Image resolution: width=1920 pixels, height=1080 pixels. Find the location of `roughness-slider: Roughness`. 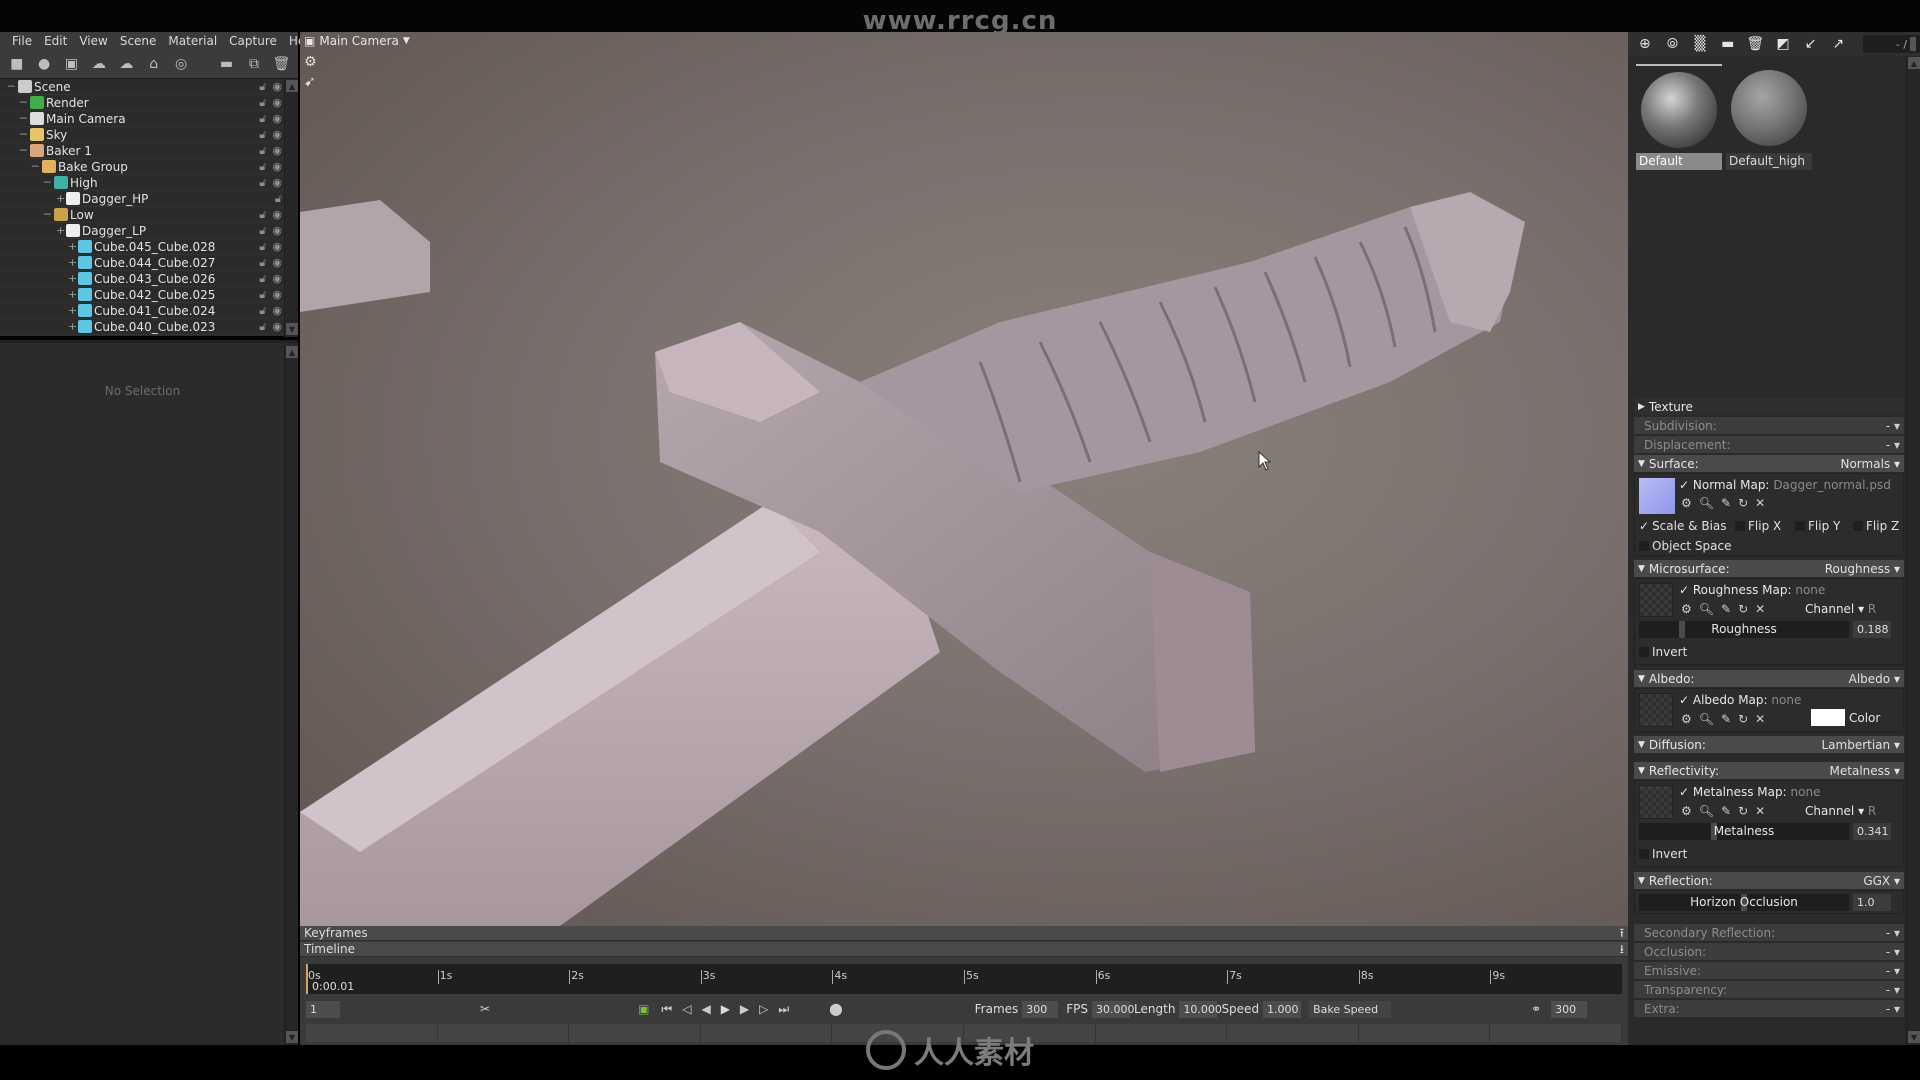

roughness-slider: Roughness is located at coordinates (1744, 629).